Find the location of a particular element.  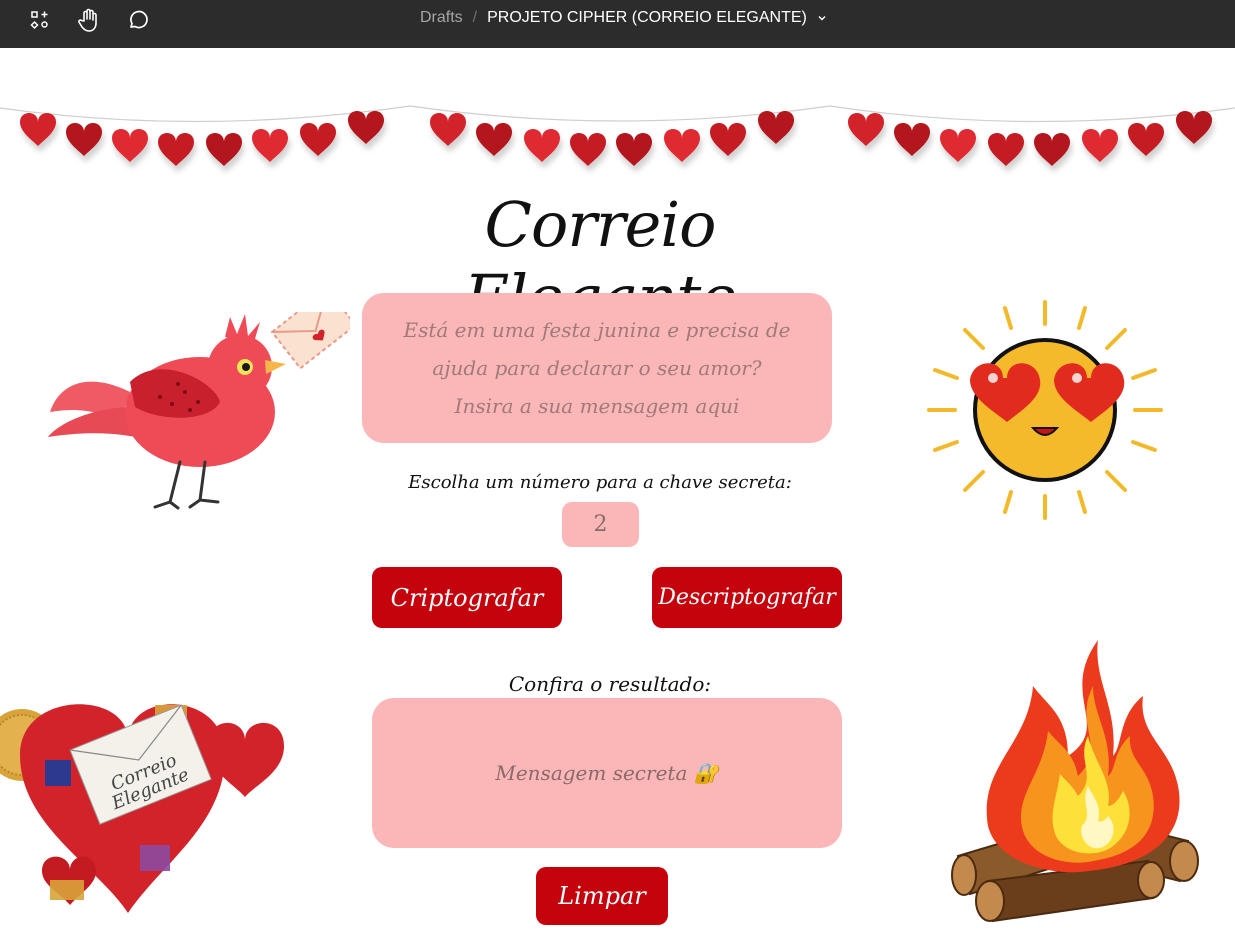

heart-eyes-sun-illustration is located at coordinates (1045, 410).